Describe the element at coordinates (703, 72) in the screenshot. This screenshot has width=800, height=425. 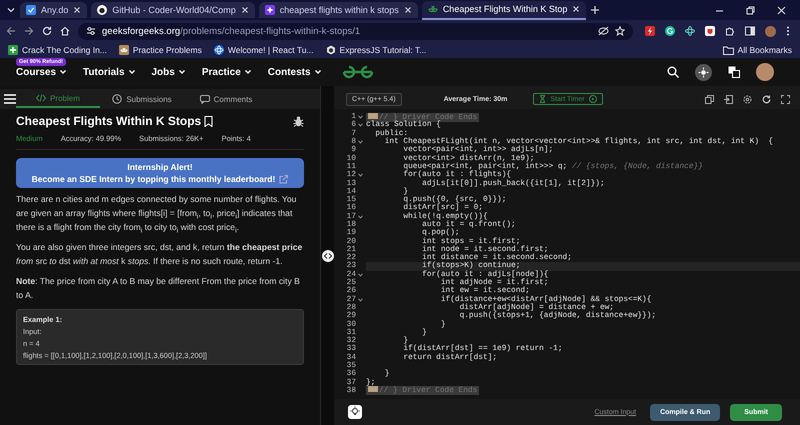
I see `sun-icon` at that location.